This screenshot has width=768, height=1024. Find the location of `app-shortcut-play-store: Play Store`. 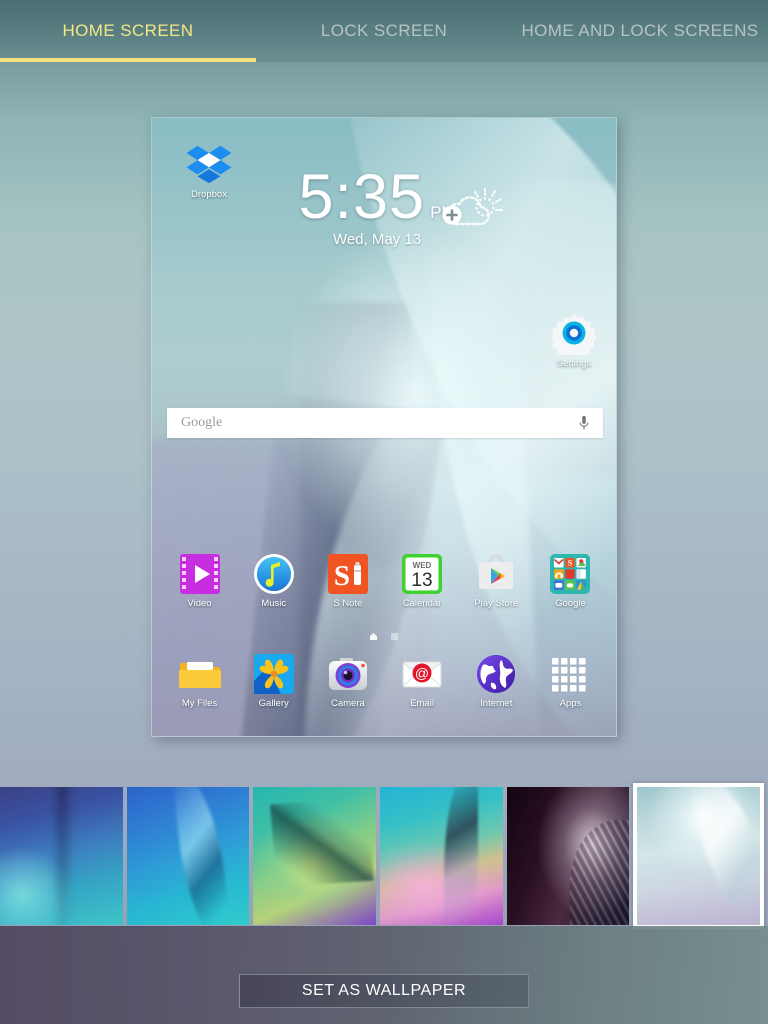

app-shortcut-play-store: Play Store is located at coordinates (496, 581).